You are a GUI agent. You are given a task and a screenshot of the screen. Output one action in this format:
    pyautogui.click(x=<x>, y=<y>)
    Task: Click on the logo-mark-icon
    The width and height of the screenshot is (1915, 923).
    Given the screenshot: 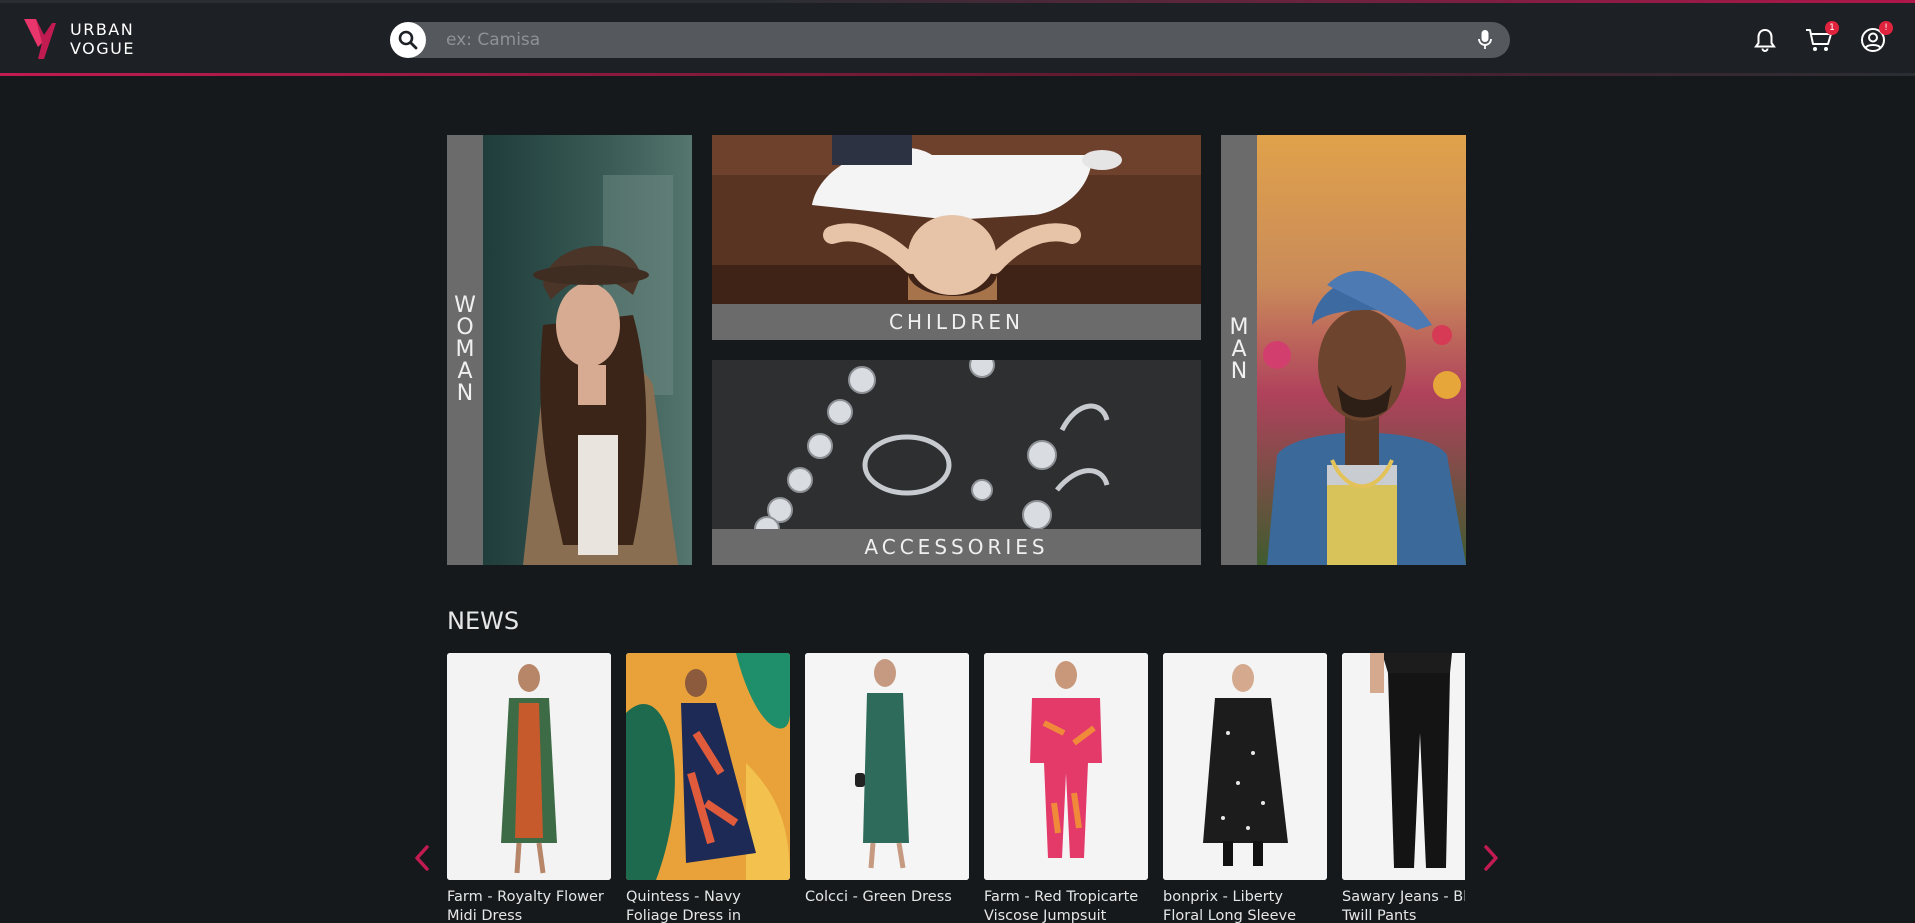 What is the action you would take?
    pyautogui.click(x=40, y=39)
    